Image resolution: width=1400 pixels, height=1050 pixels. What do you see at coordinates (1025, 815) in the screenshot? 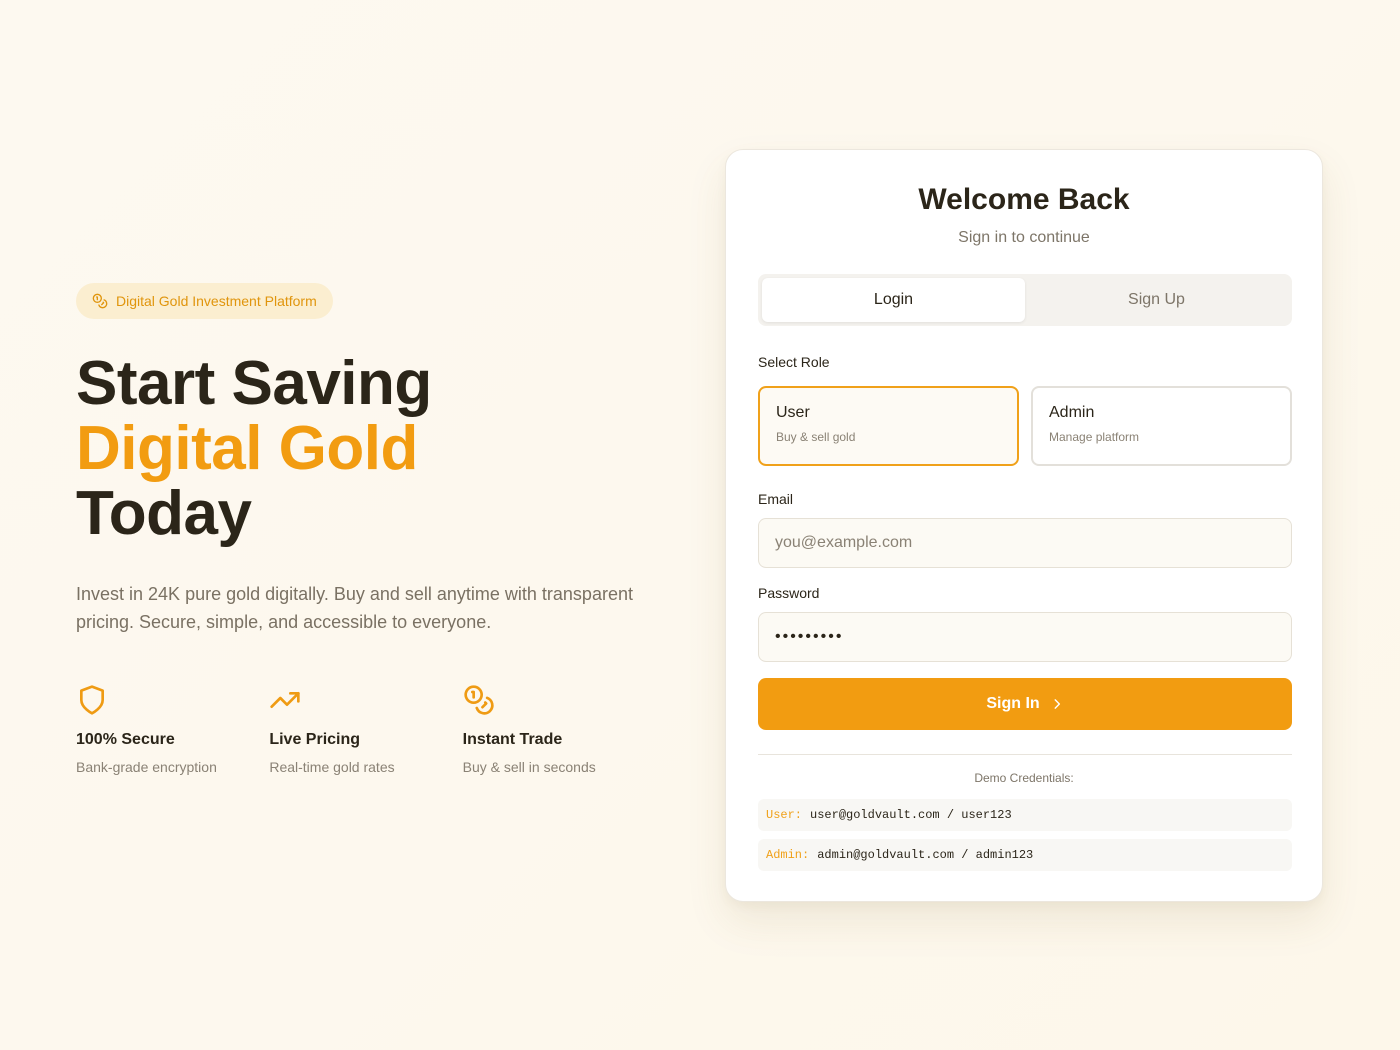
I see `demo-credential-user: User: user@goldvault.com / user123` at bounding box center [1025, 815].